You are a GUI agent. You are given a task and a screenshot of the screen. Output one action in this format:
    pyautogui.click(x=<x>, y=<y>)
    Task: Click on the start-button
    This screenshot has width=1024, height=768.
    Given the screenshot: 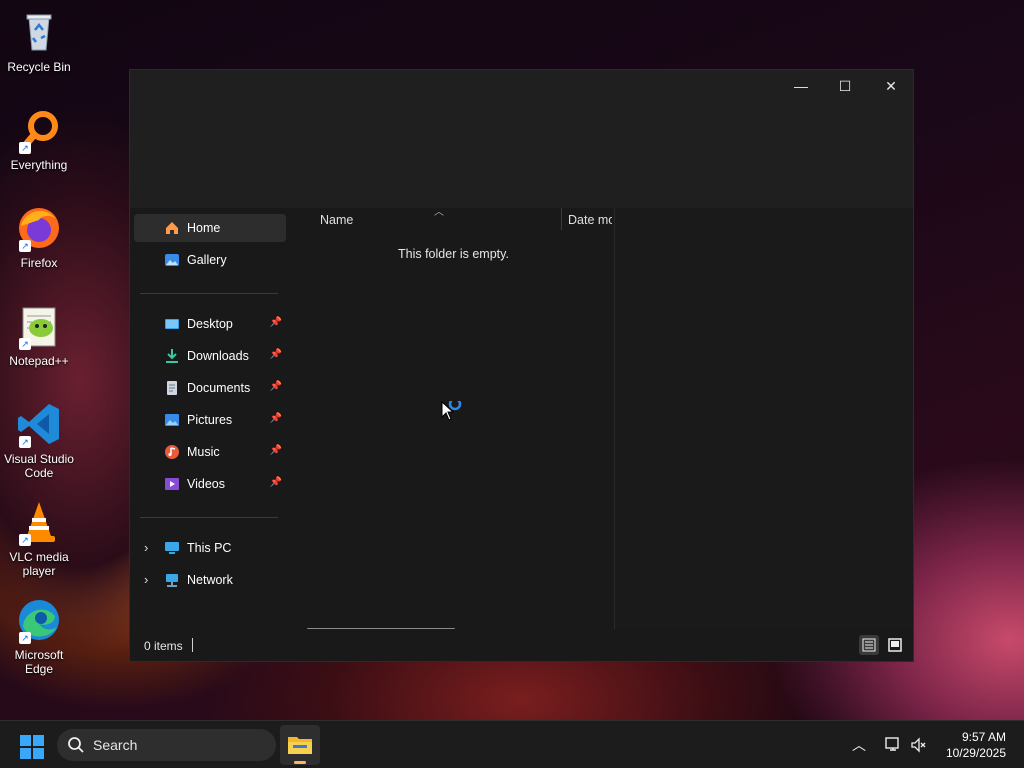 What is the action you would take?
    pyautogui.click(x=32, y=749)
    